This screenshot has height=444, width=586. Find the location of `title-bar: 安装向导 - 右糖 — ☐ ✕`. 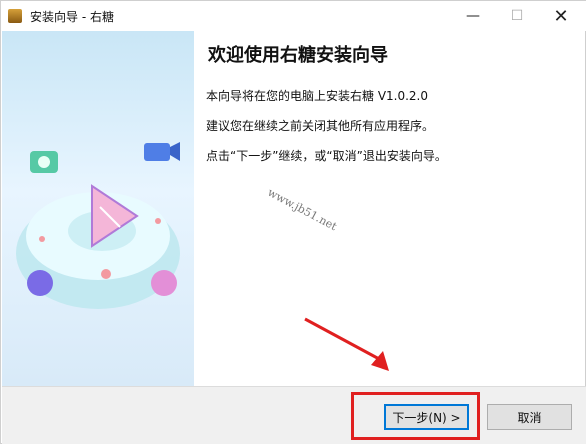

title-bar: 安装向导 - 右糖 — ☐ ✕ is located at coordinates (293, 16).